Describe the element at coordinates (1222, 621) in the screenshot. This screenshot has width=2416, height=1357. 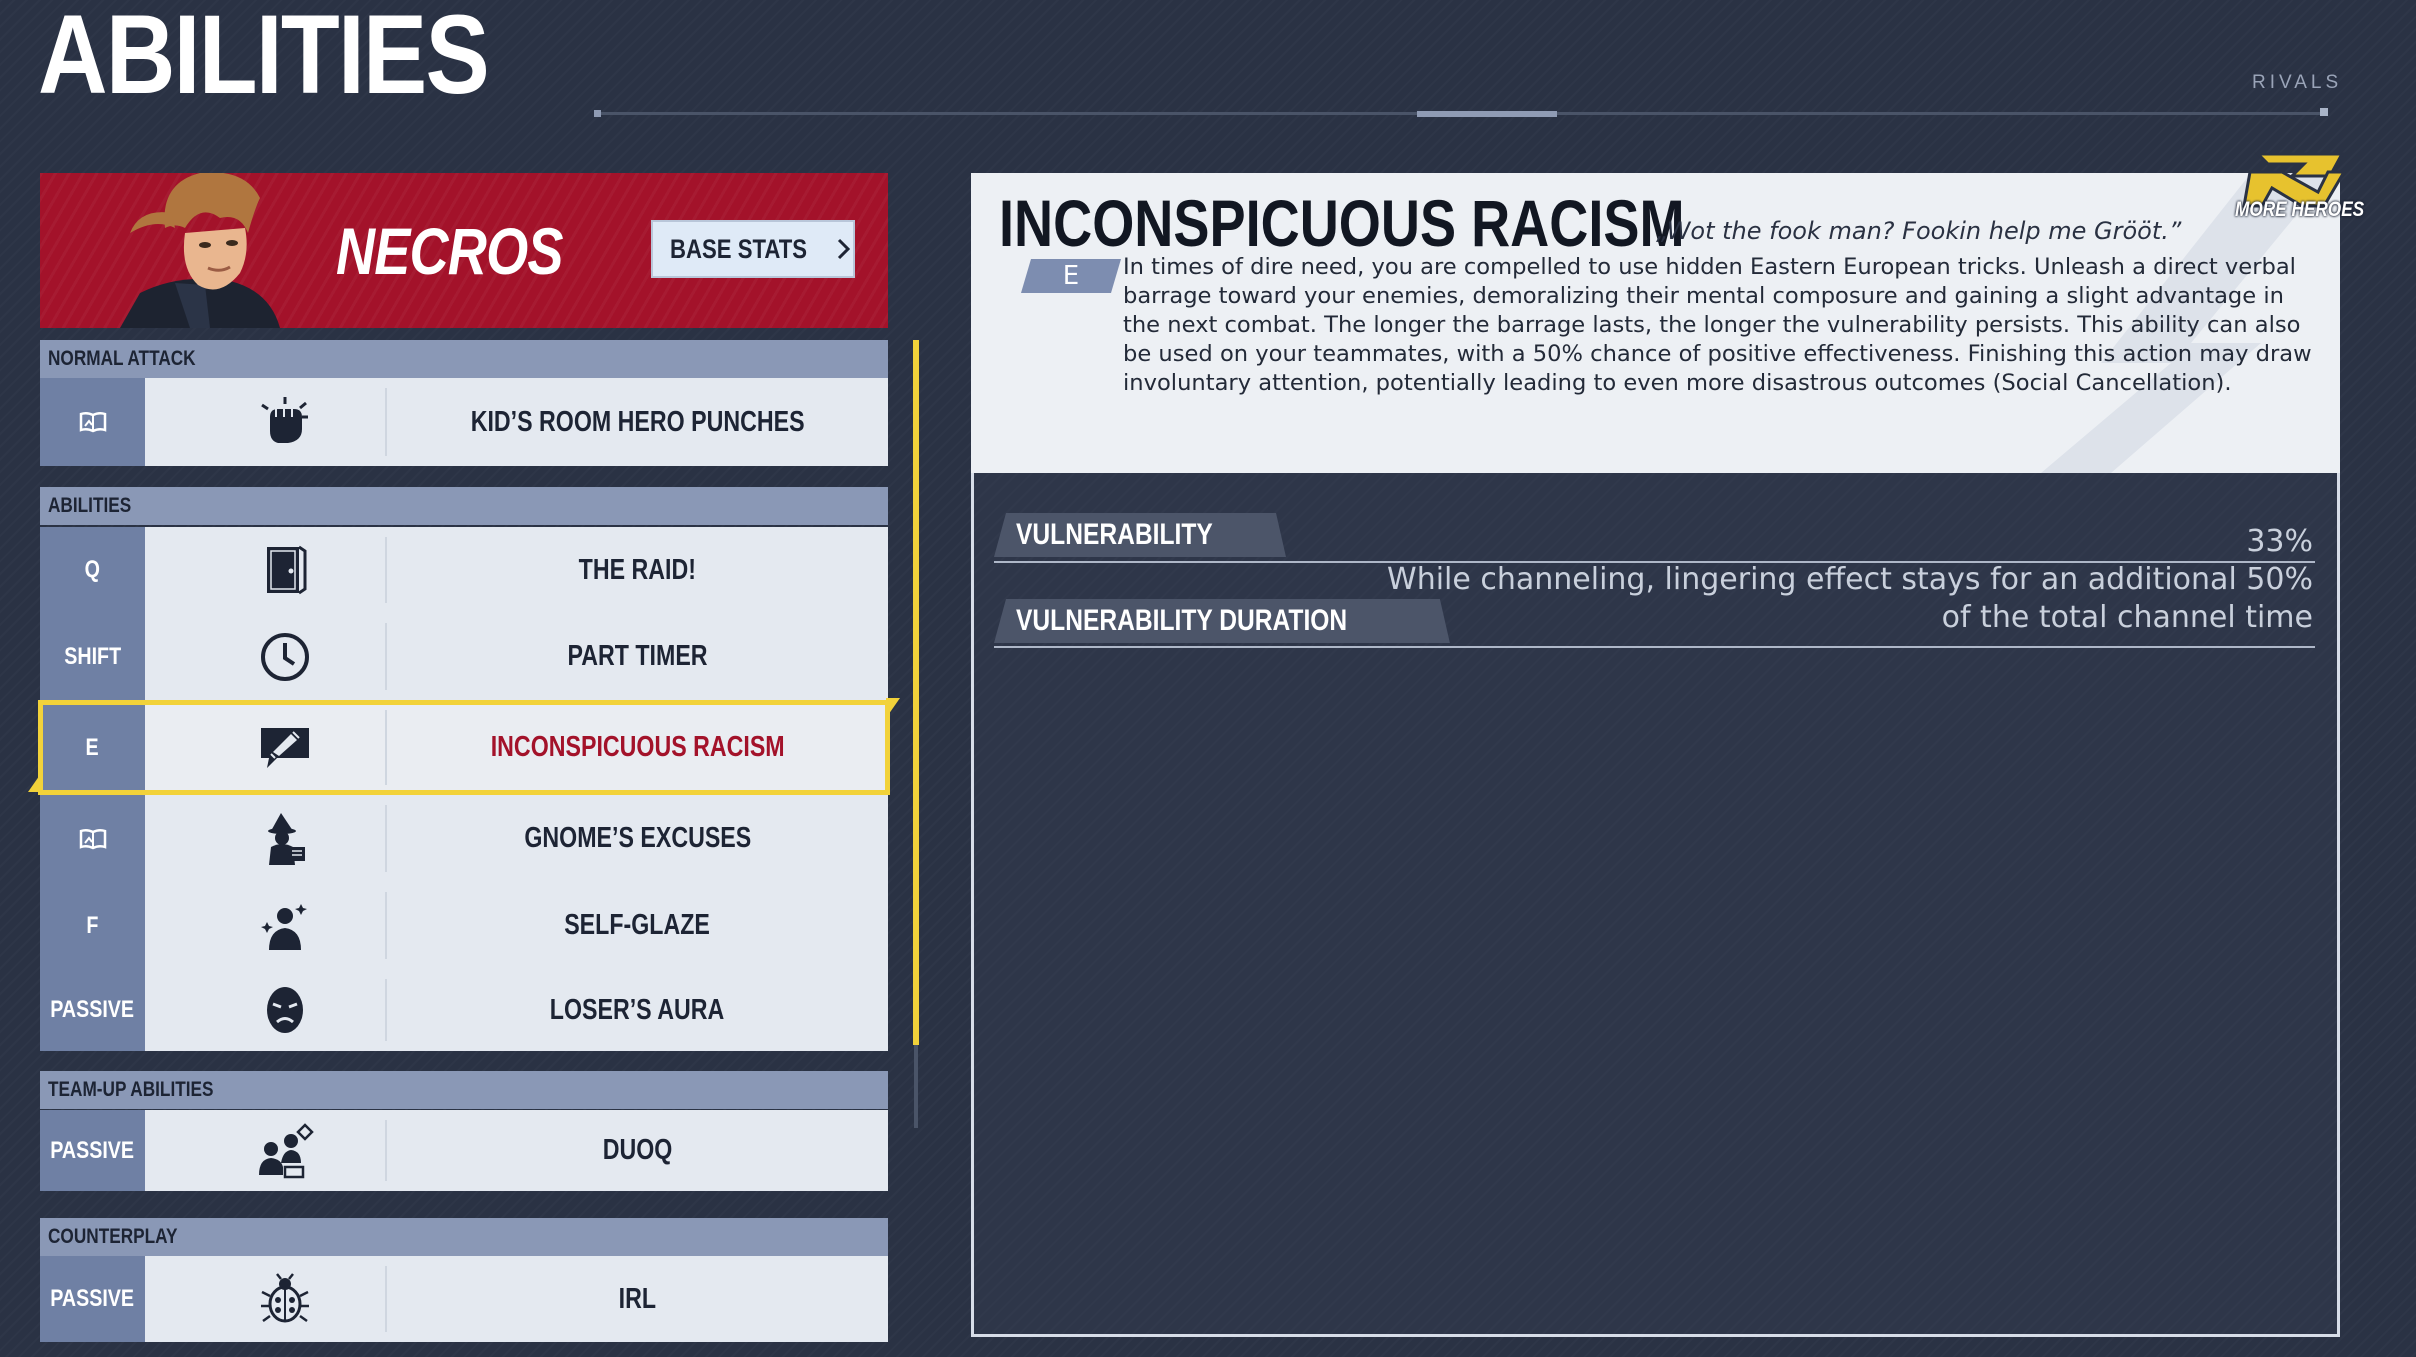
I see `stat-label-vulnerability-duration: VULNERABILITY DURATION` at that location.